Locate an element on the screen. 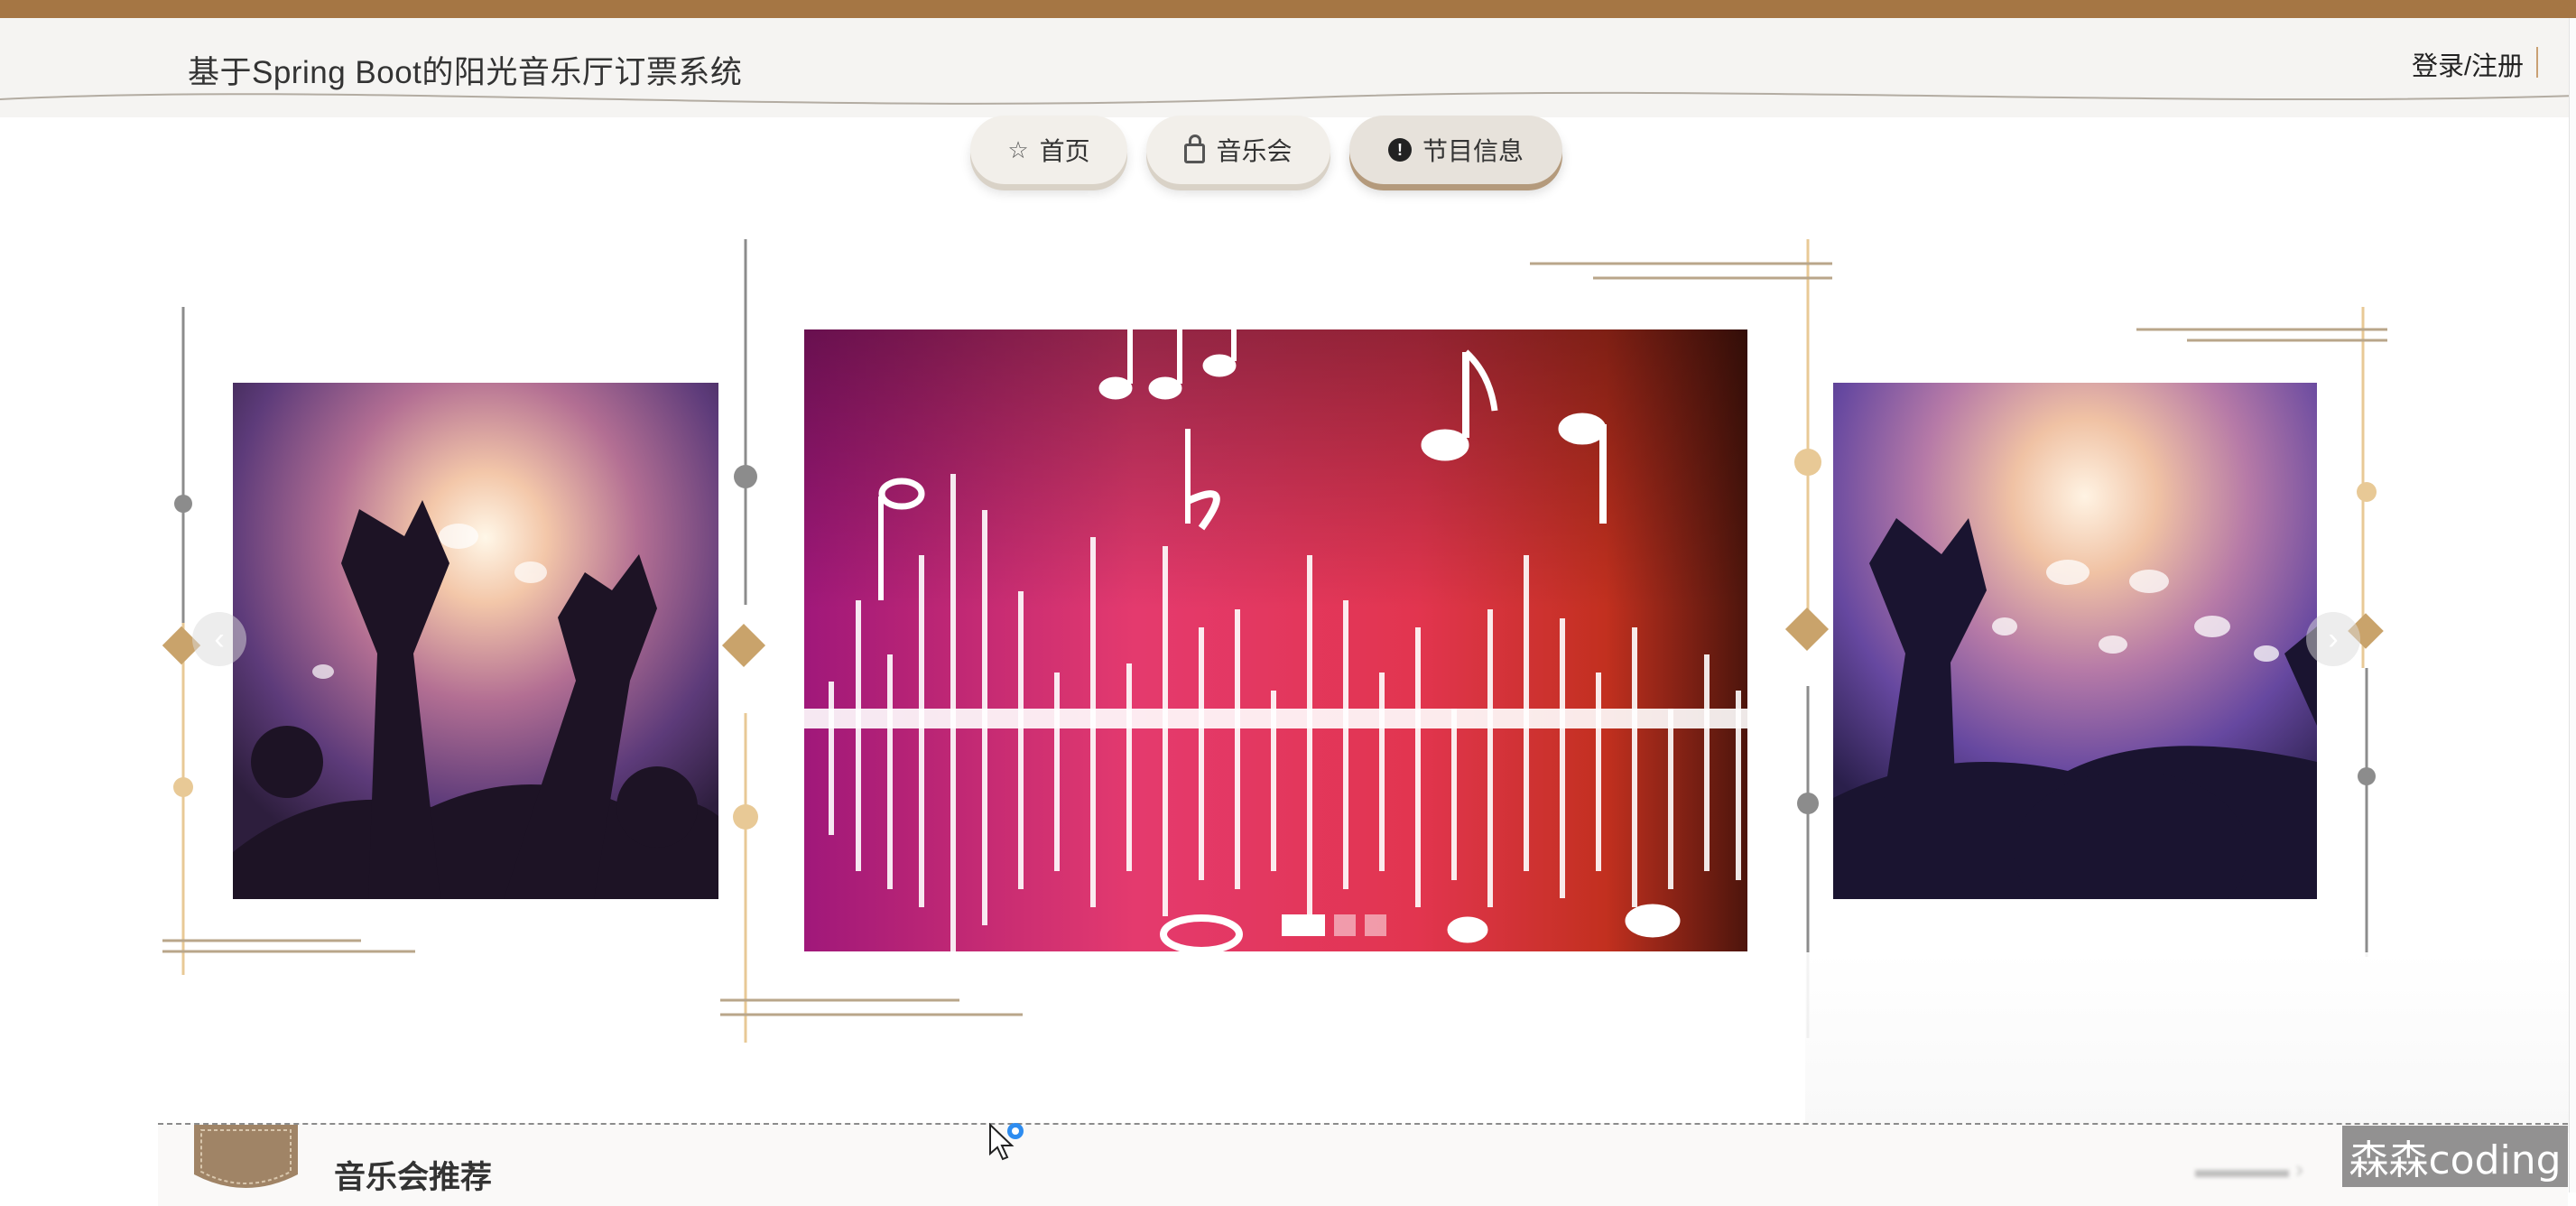  carousel-prev-button: ‹ is located at coordinates (219, 639).